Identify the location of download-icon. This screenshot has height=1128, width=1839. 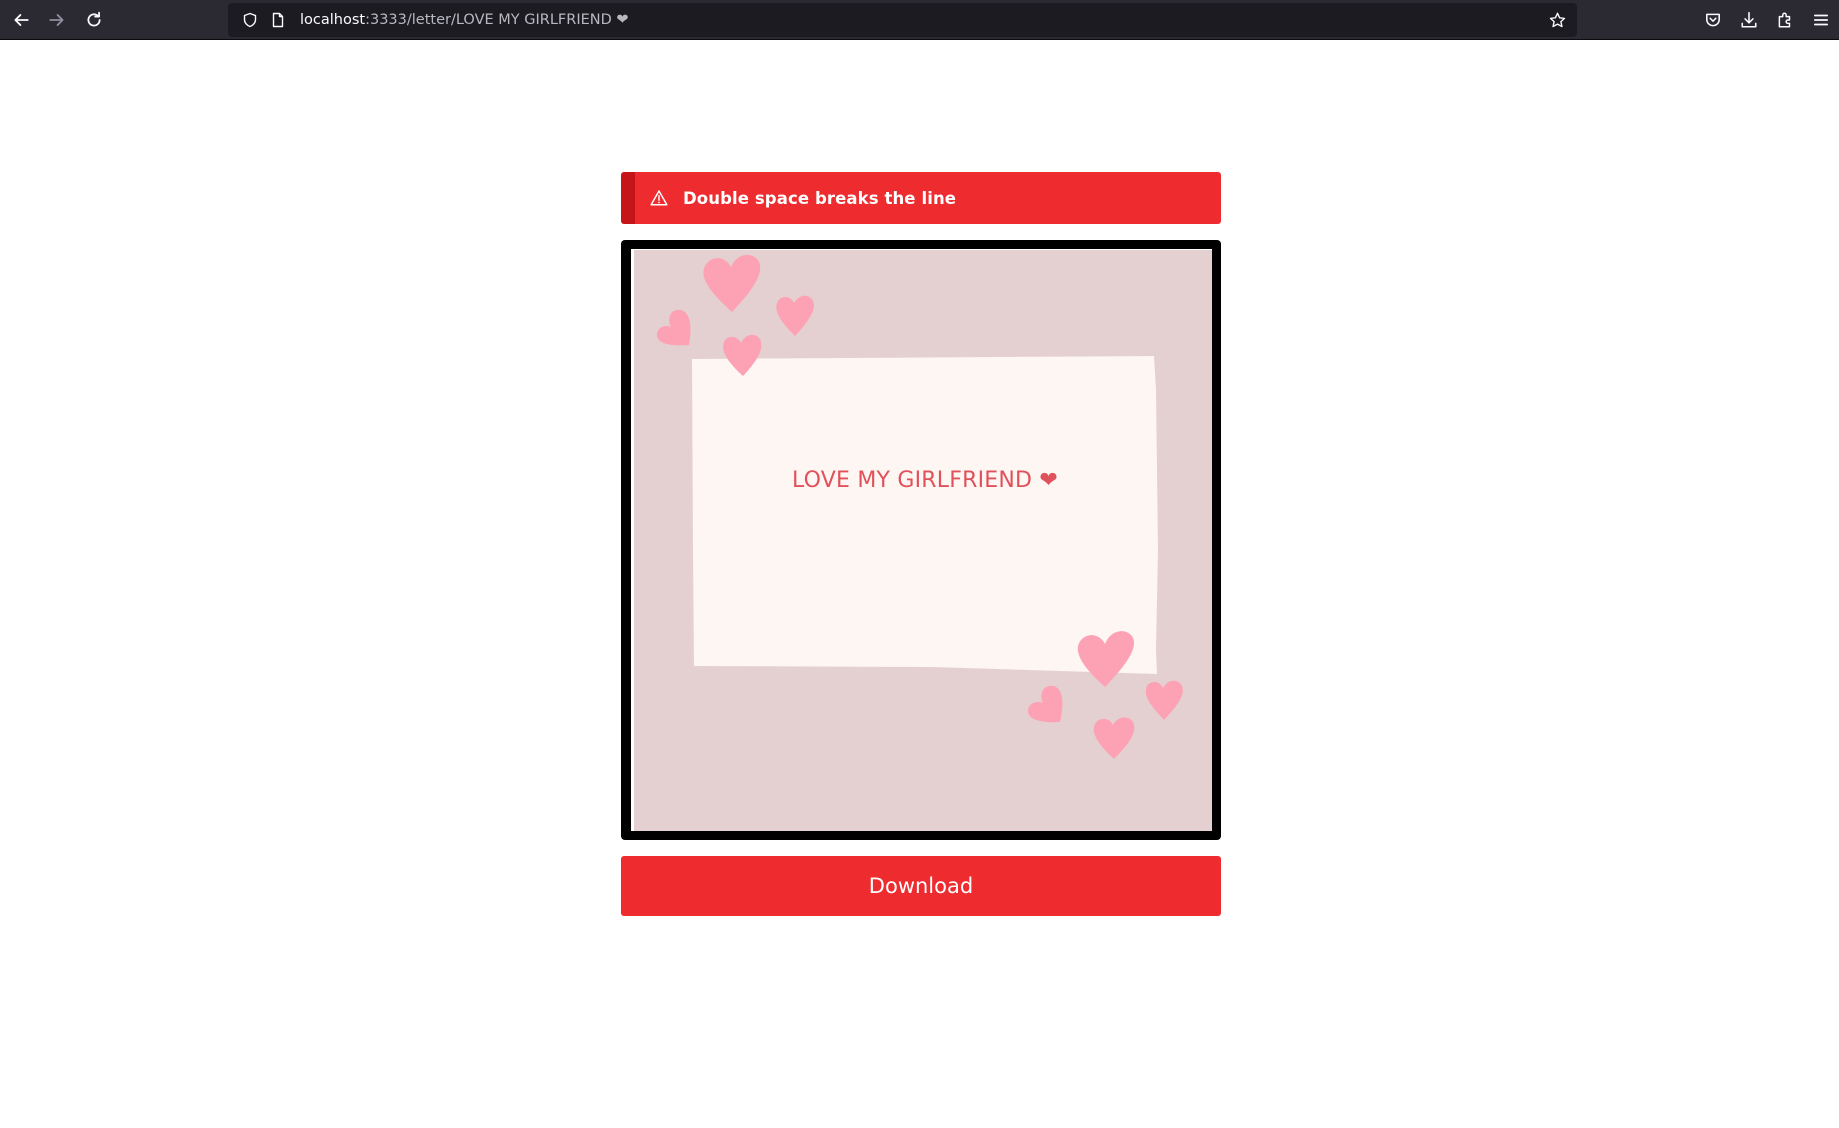
(1749, 19).